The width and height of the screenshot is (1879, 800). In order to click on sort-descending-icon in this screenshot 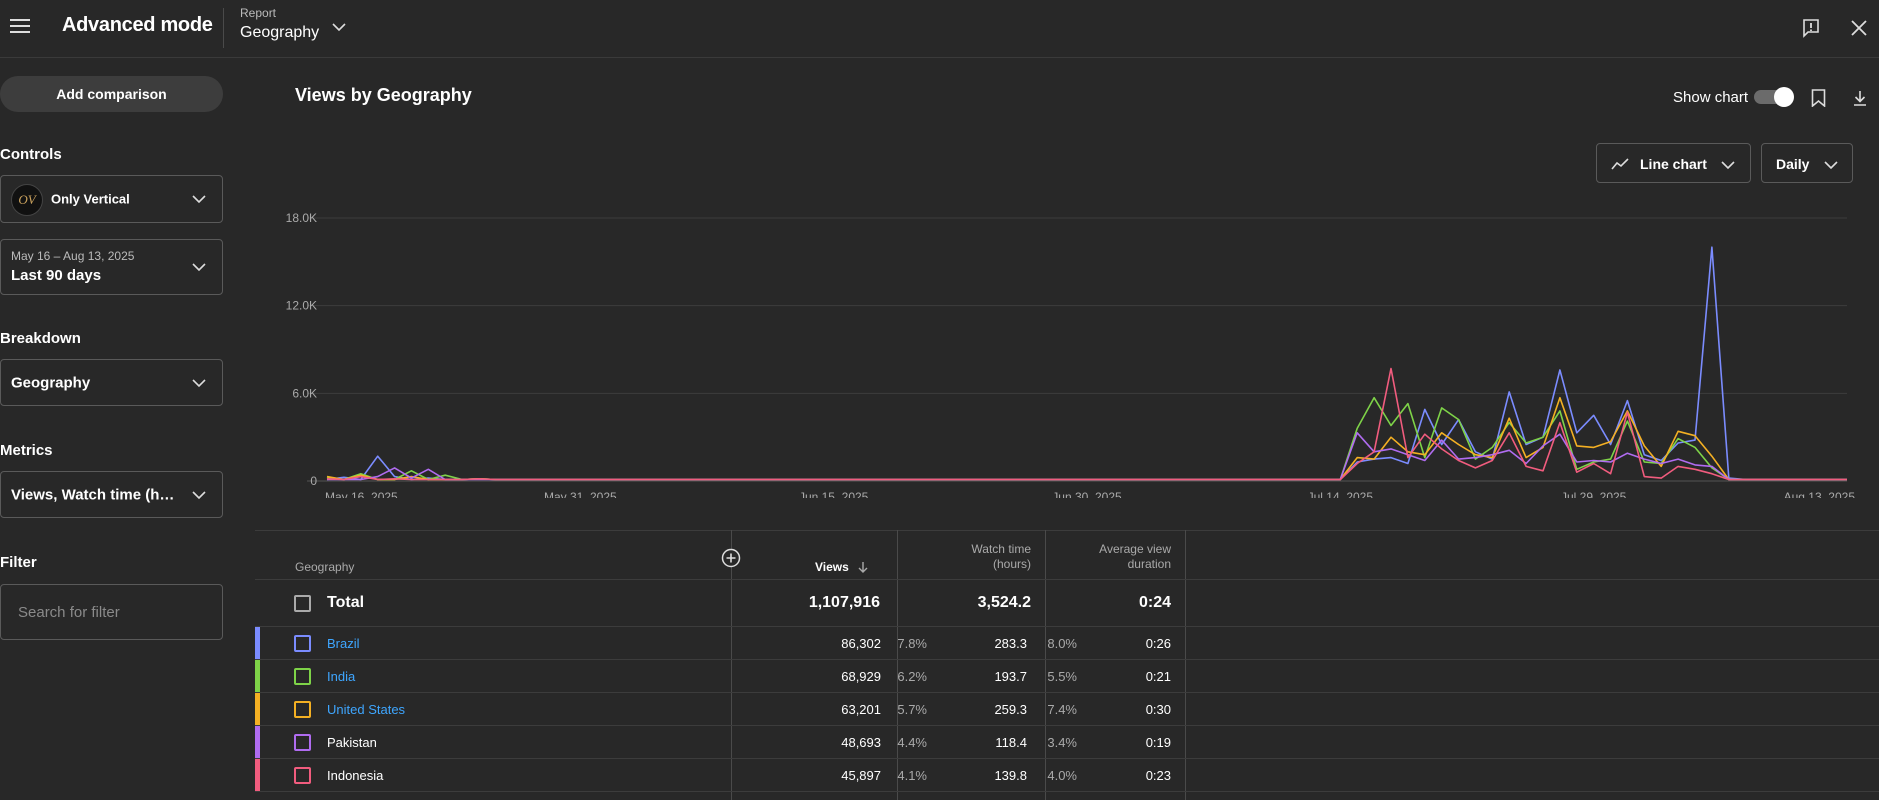, I will do `click(863, 567)`.